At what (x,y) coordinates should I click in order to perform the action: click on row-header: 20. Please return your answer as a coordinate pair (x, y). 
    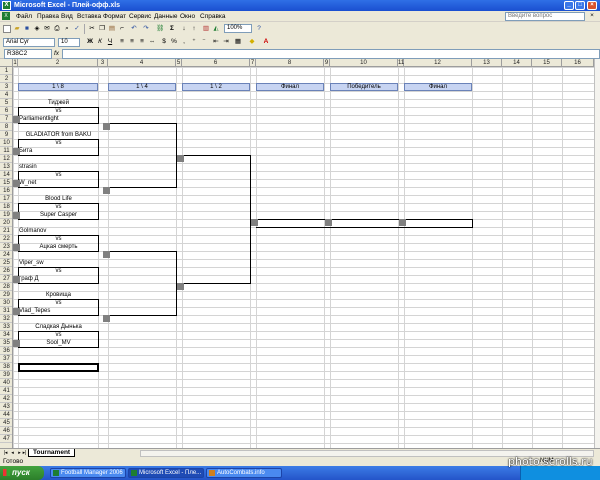
    Looking at the image, I should click on (6, 223).